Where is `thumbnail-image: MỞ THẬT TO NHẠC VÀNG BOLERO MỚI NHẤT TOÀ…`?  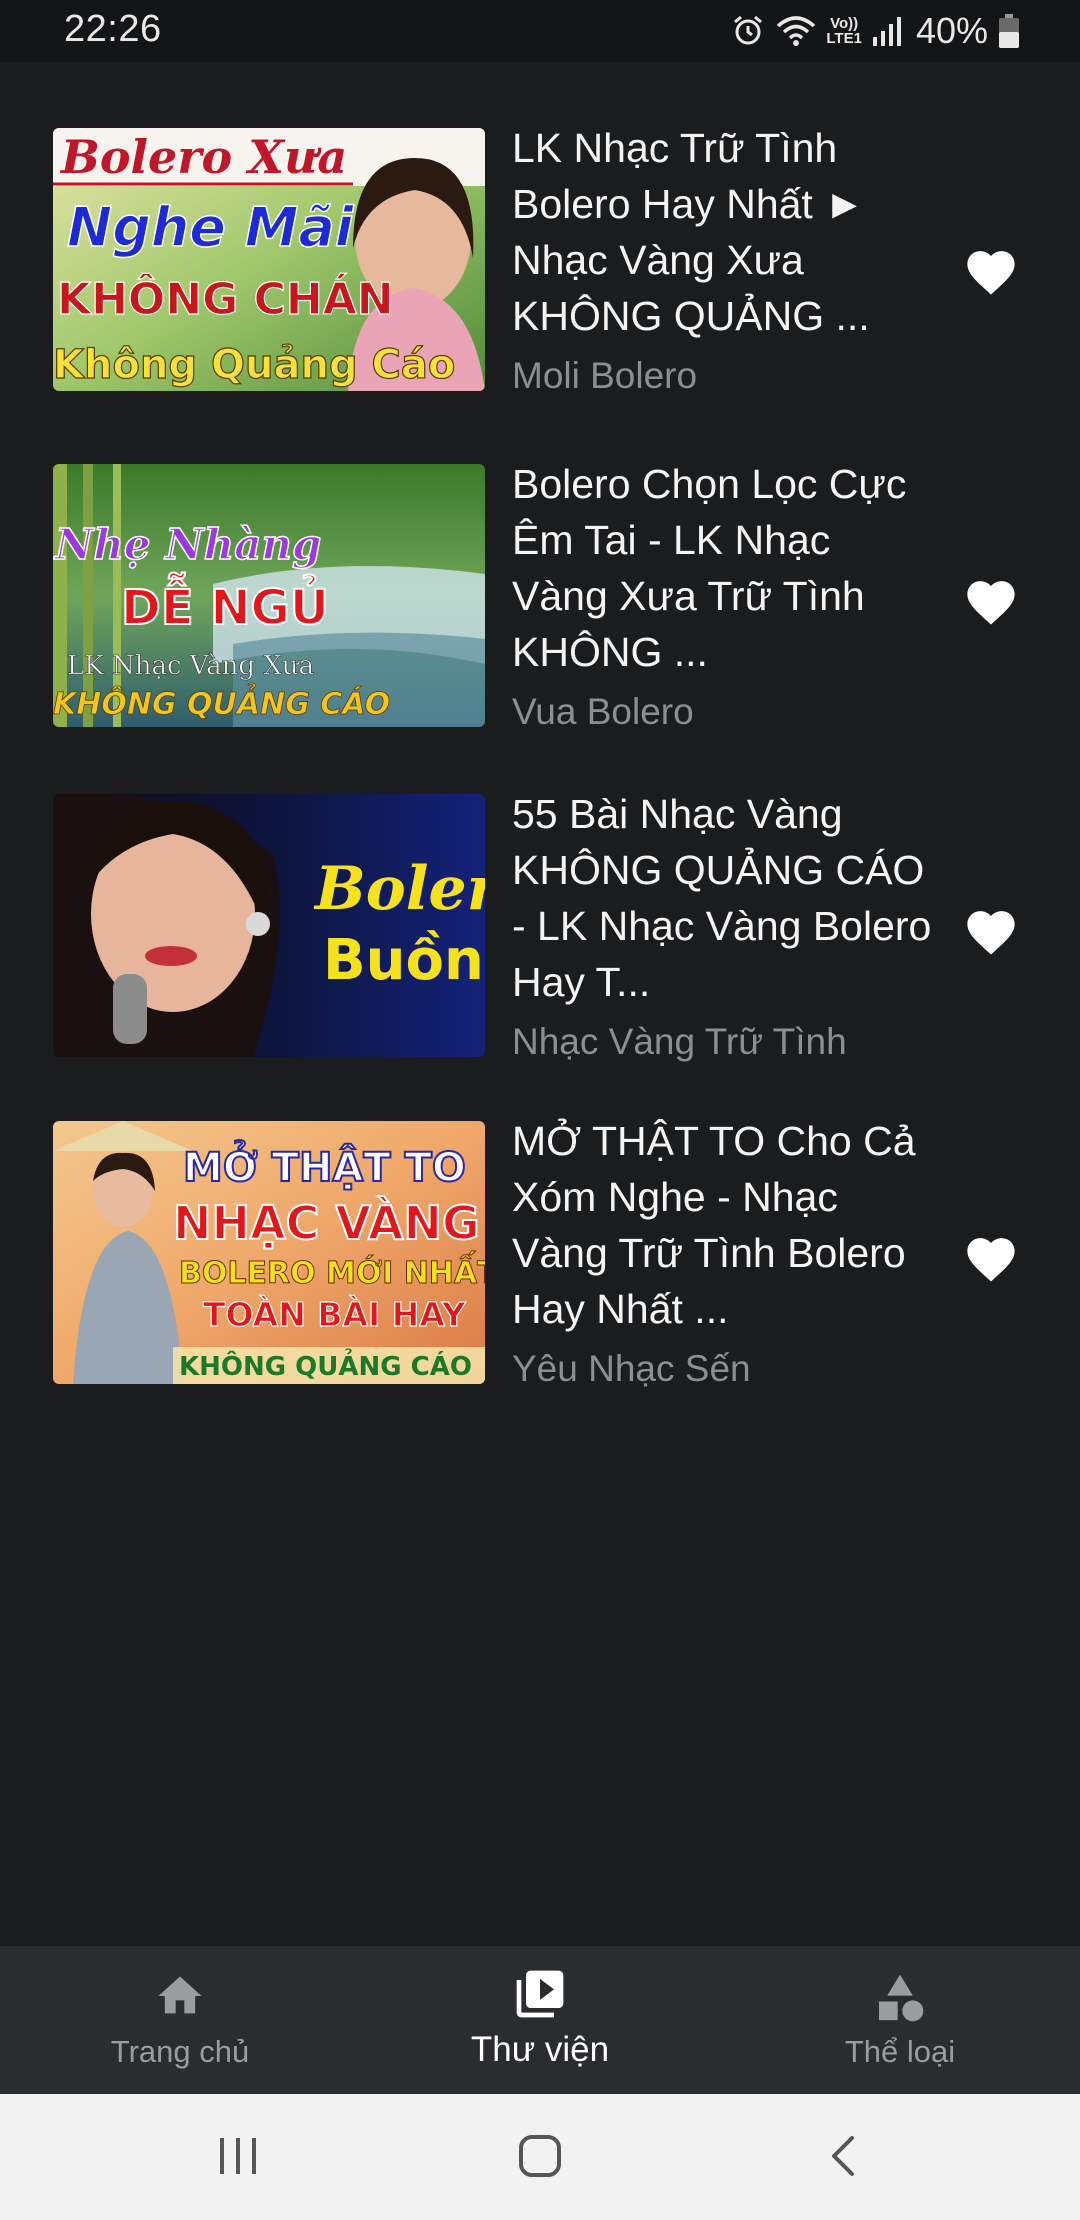
thumbnail-image: MỞ THẬT TO NHẠC VÀNG BOLERO MỚI NHẤT TOÀ… is located at coordinates (269, 1252).